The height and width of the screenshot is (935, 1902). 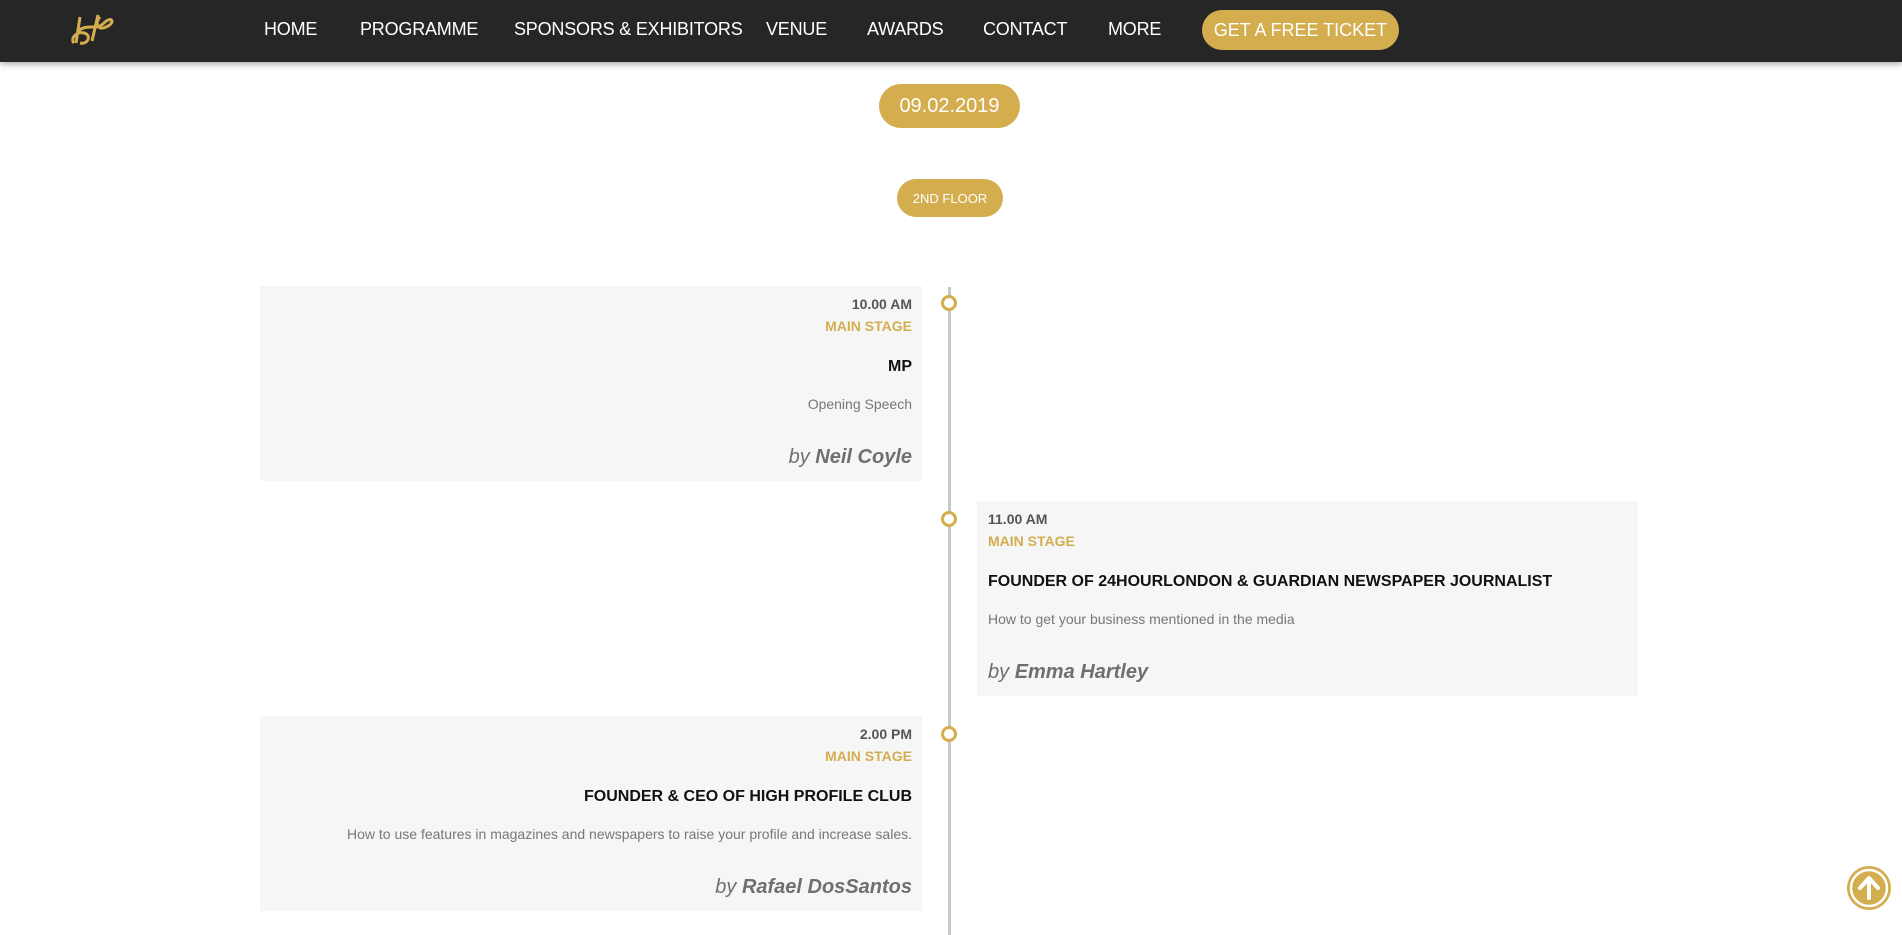 I want to click on floor-tab: 2ND FLOOR, so click(x=950, y=198).